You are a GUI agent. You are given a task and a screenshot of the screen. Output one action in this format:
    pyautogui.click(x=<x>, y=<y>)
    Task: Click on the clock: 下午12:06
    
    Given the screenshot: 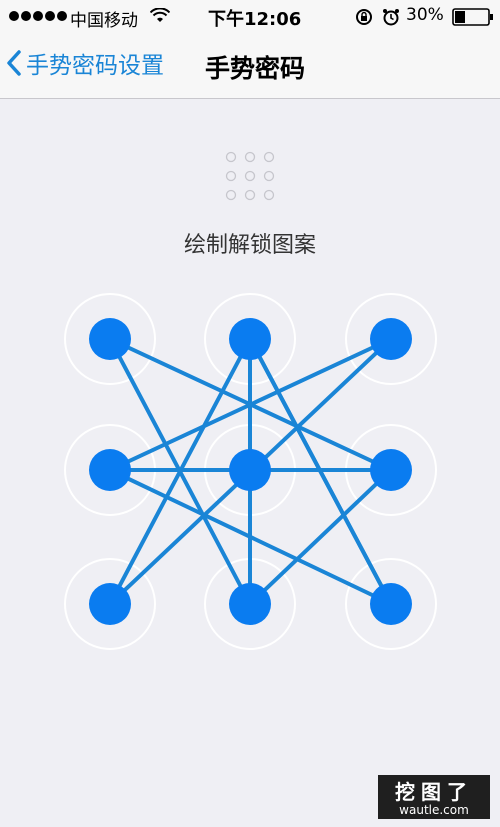 What is the action you would take?
    pyautogui.click(x=255, y=19)
    